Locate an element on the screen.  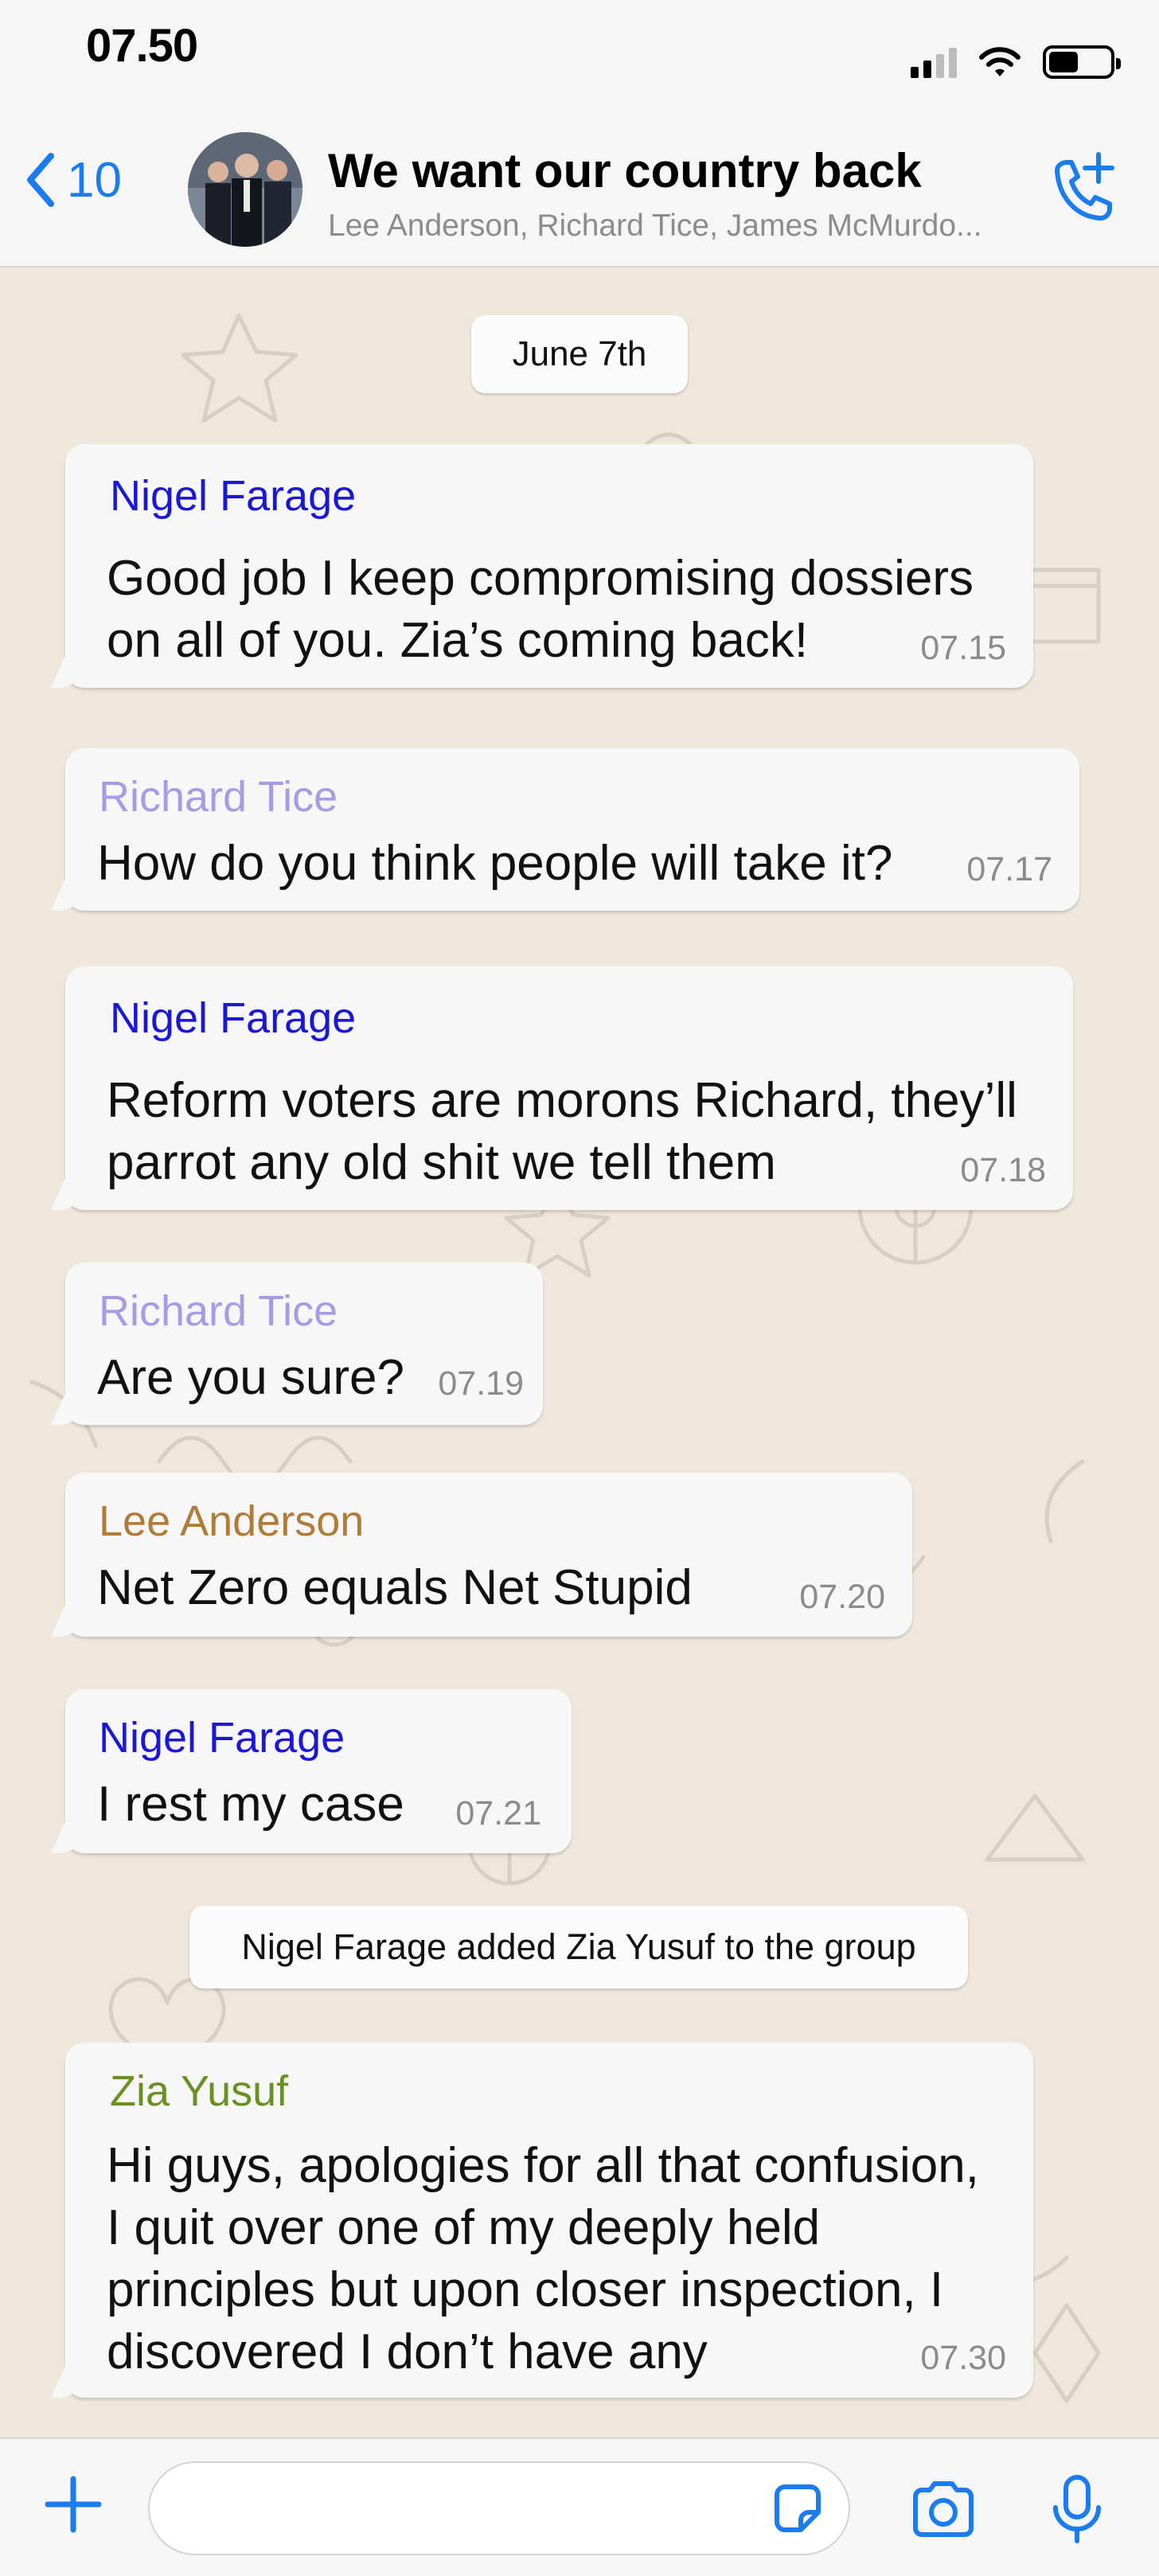
chevron-left-icon is located at coordinates (40, 180).